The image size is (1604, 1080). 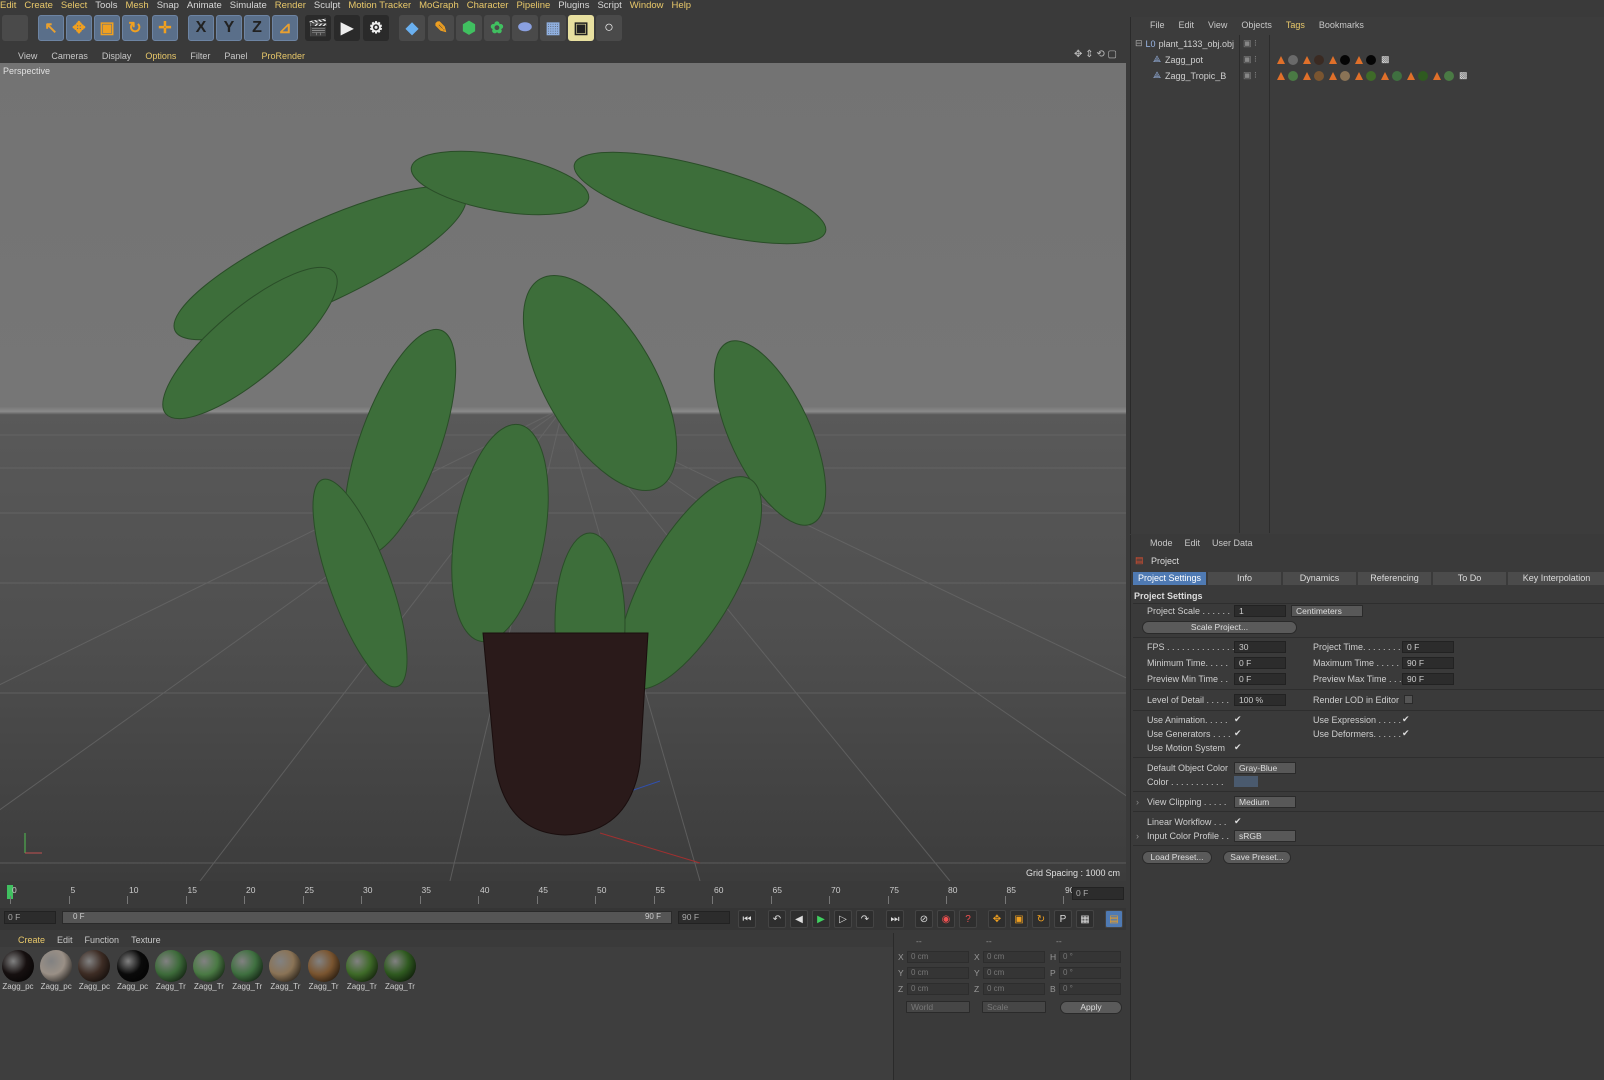 I want to click on tab-info: Info, so click(x=1244, y=578).